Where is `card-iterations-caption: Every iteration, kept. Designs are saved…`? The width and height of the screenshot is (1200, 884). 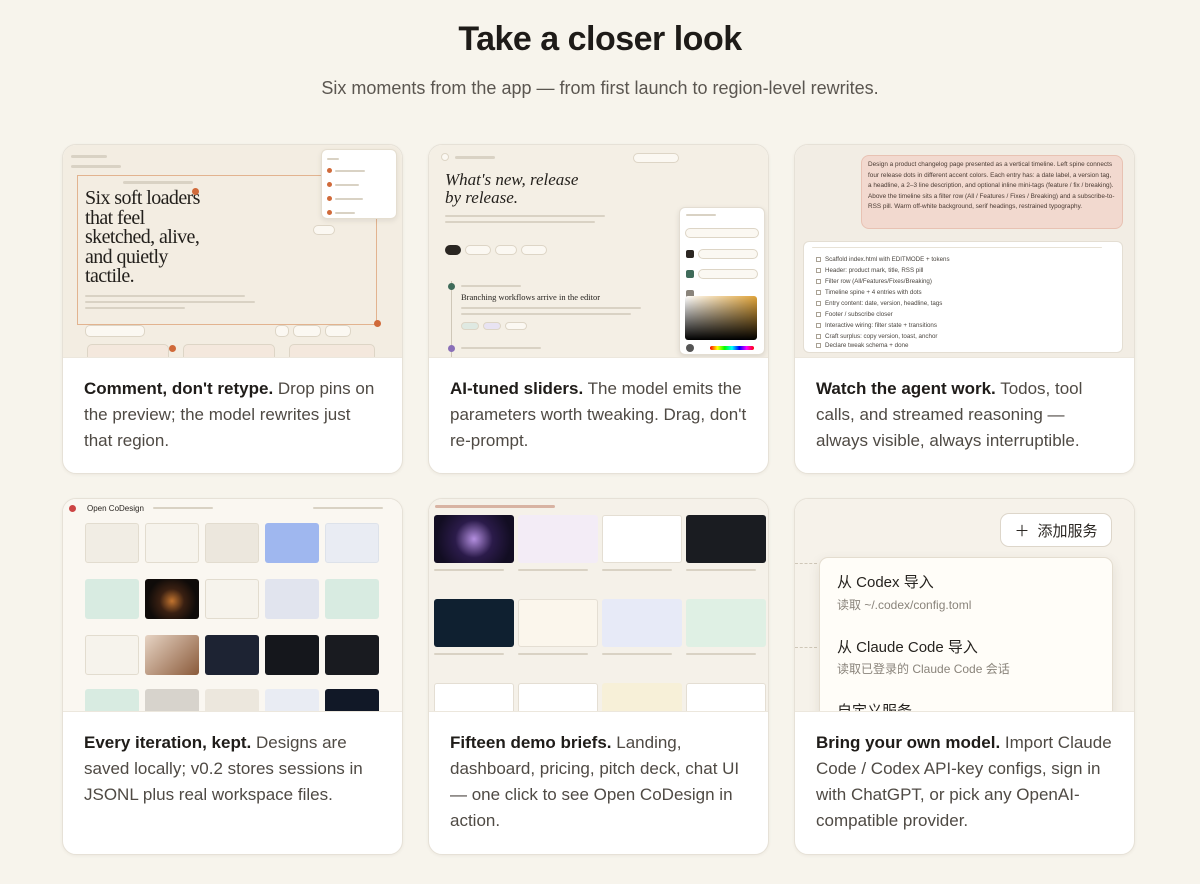 card-iterations-caption: Every iteration, kept. Designs are saved… is located at coordinates (232, 760).